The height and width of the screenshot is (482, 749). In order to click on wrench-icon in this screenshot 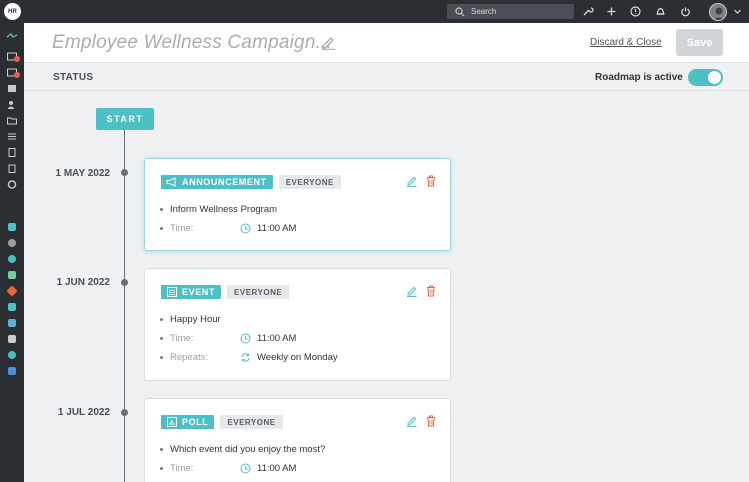, I will do `click(587, 11)`.